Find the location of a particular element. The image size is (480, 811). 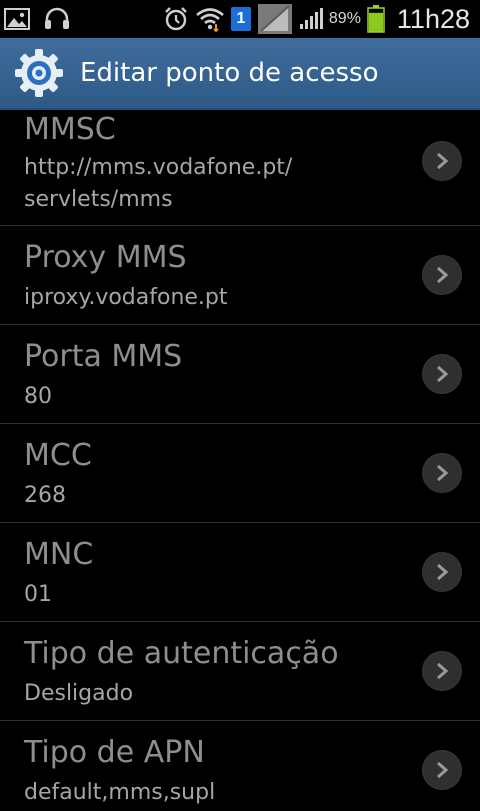

item-title: Proxy MMS is located at coordinates (105, 257).